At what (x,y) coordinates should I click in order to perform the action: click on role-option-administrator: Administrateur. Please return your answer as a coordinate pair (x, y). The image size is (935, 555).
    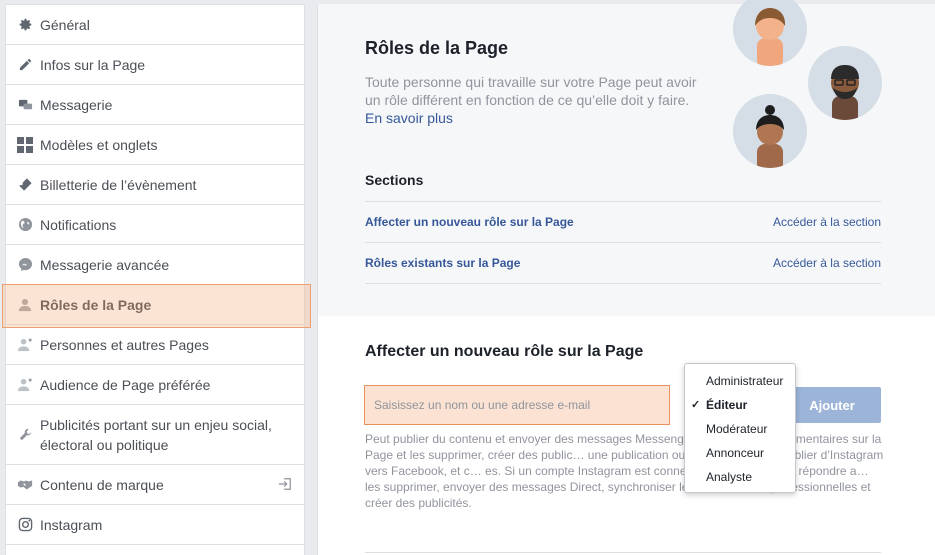
    Looking at the image, I should click on (740, 381).